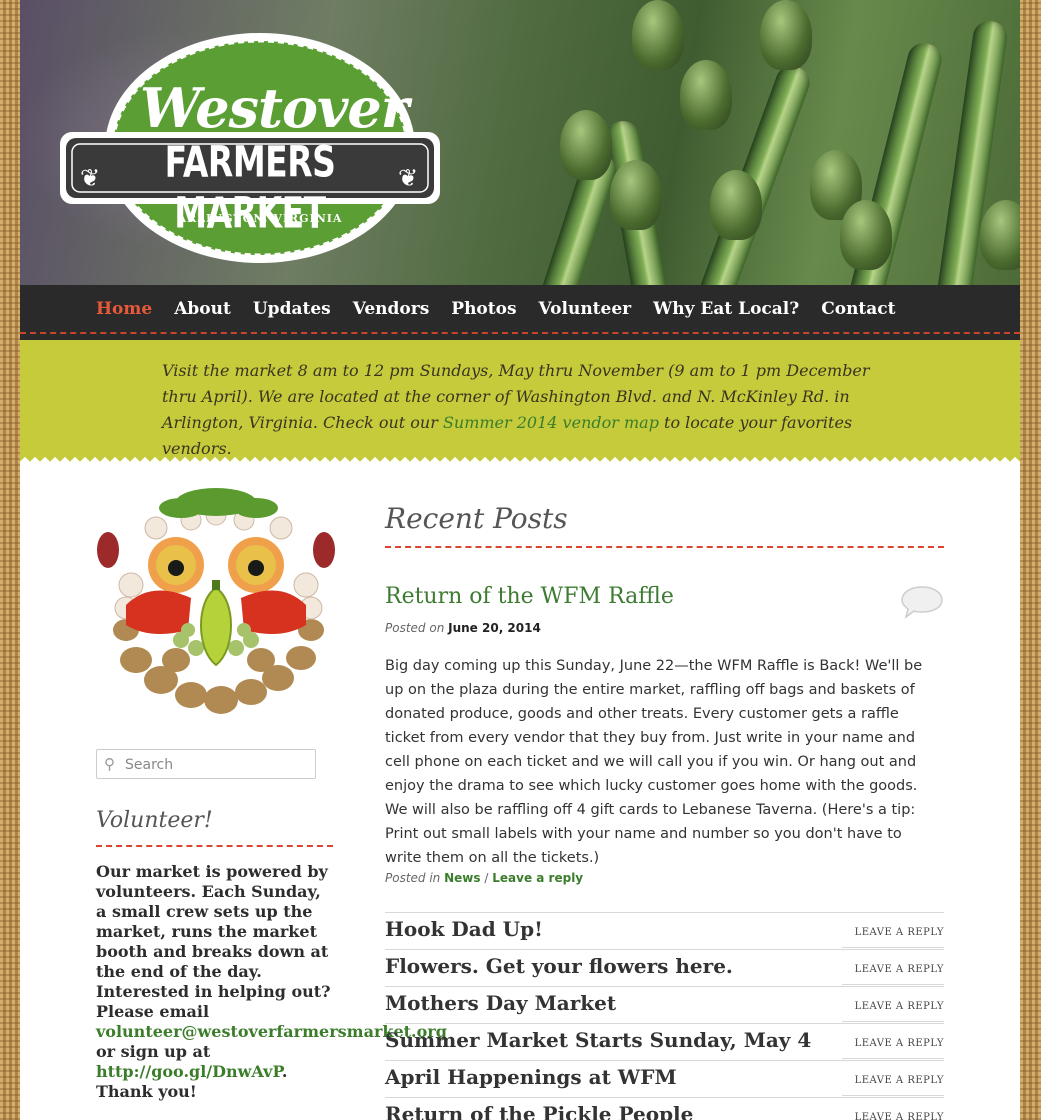  Describe the element at coordinates (664, 1004) in the screenshot. I see `list-item: Mothers Day Market LEAVE A REPLY` at that location.